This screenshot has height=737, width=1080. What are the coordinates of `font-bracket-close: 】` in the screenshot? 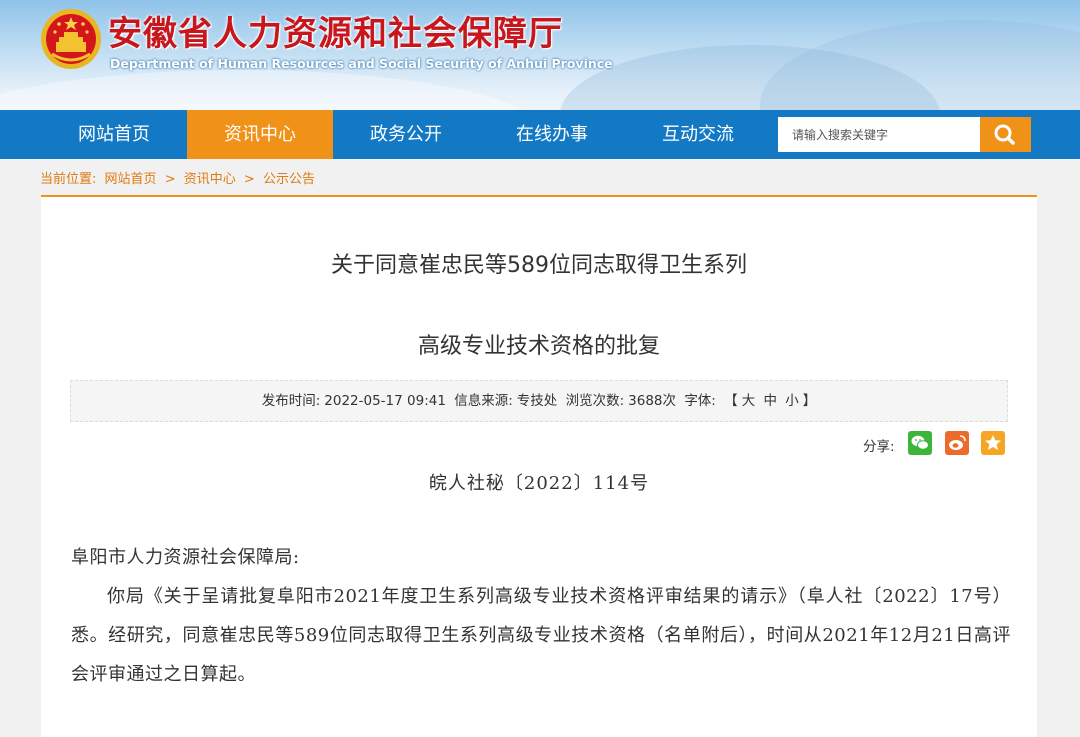 It's located at (809, 401).